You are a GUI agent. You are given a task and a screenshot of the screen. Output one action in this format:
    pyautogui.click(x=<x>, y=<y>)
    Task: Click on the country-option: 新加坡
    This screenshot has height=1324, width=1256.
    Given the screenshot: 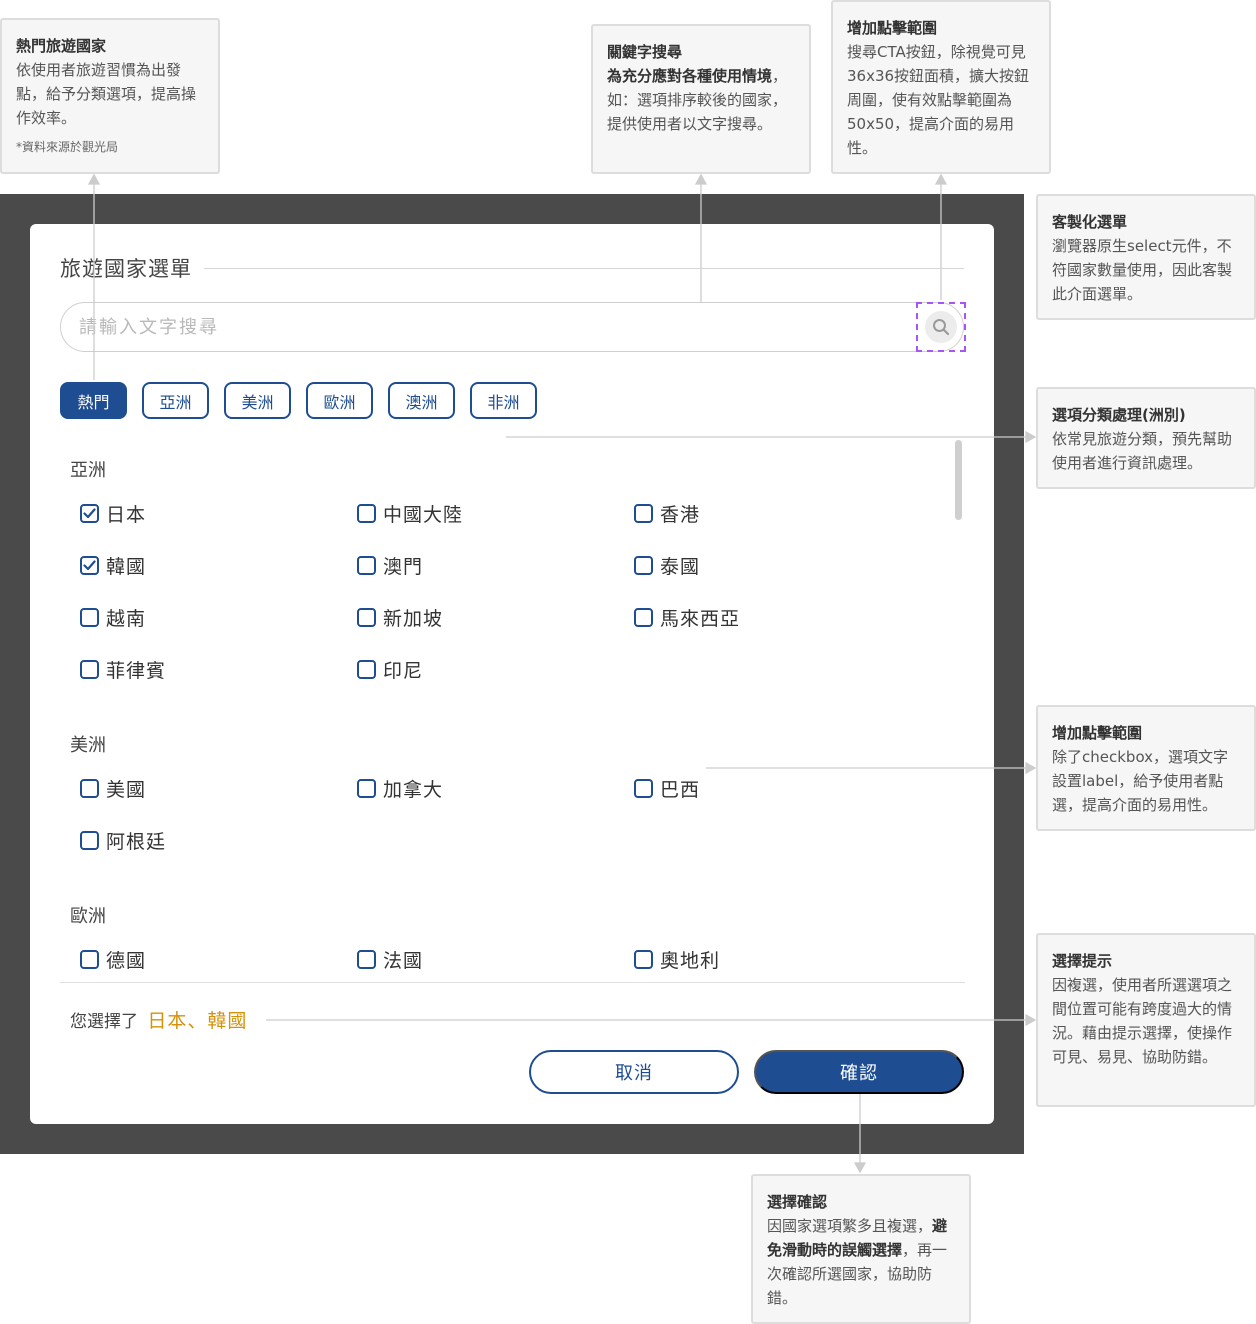 What is the action you would take?
    pyautogui.click(x=400, y=617)
    